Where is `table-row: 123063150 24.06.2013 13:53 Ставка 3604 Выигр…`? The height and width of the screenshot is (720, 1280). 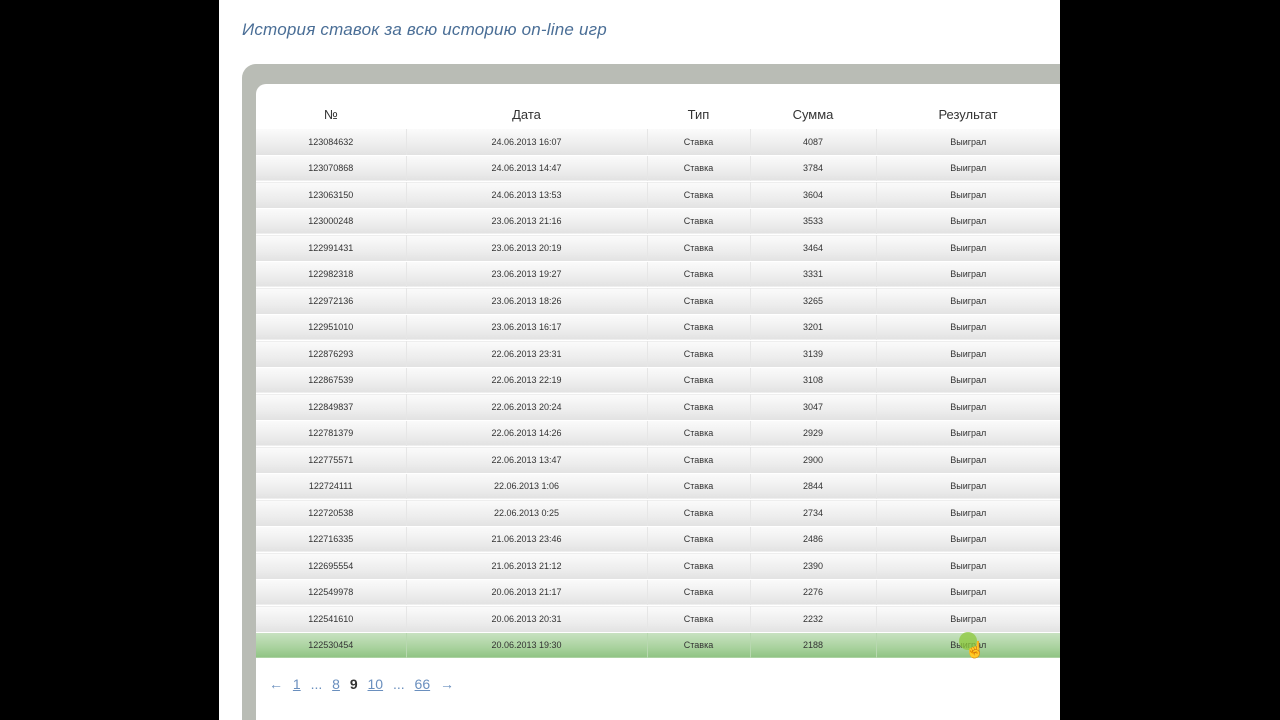 table-row: 123063150 24.06.2013 13:53 Ставка 3604 Выигр… is located at coordinates (658, 195).